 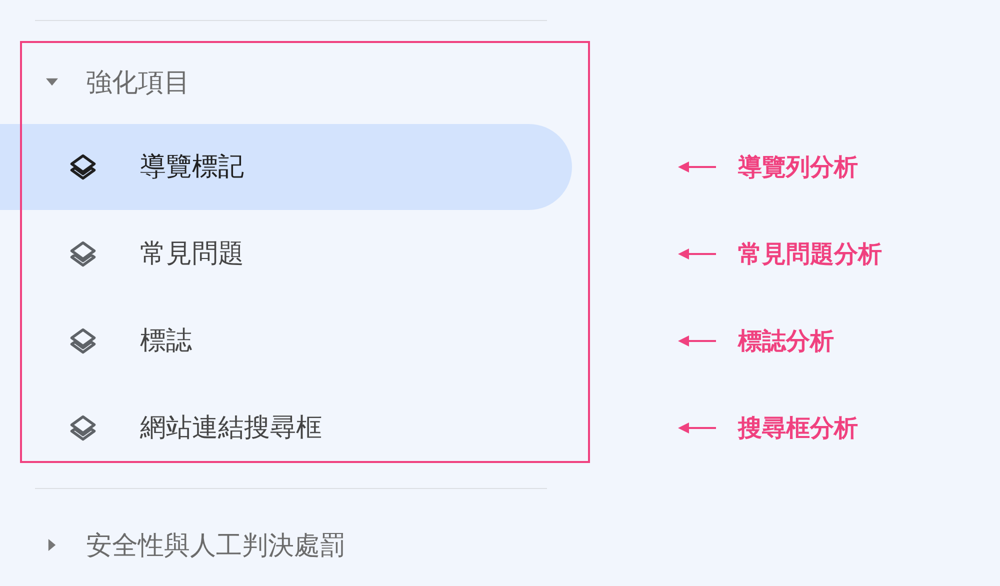 I want to click on annotation-text: 標誌分析, so click(x=786, y=341).